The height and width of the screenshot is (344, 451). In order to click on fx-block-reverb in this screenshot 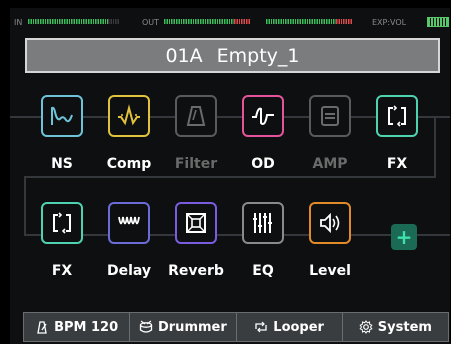, I will do `click(196, 223)`.